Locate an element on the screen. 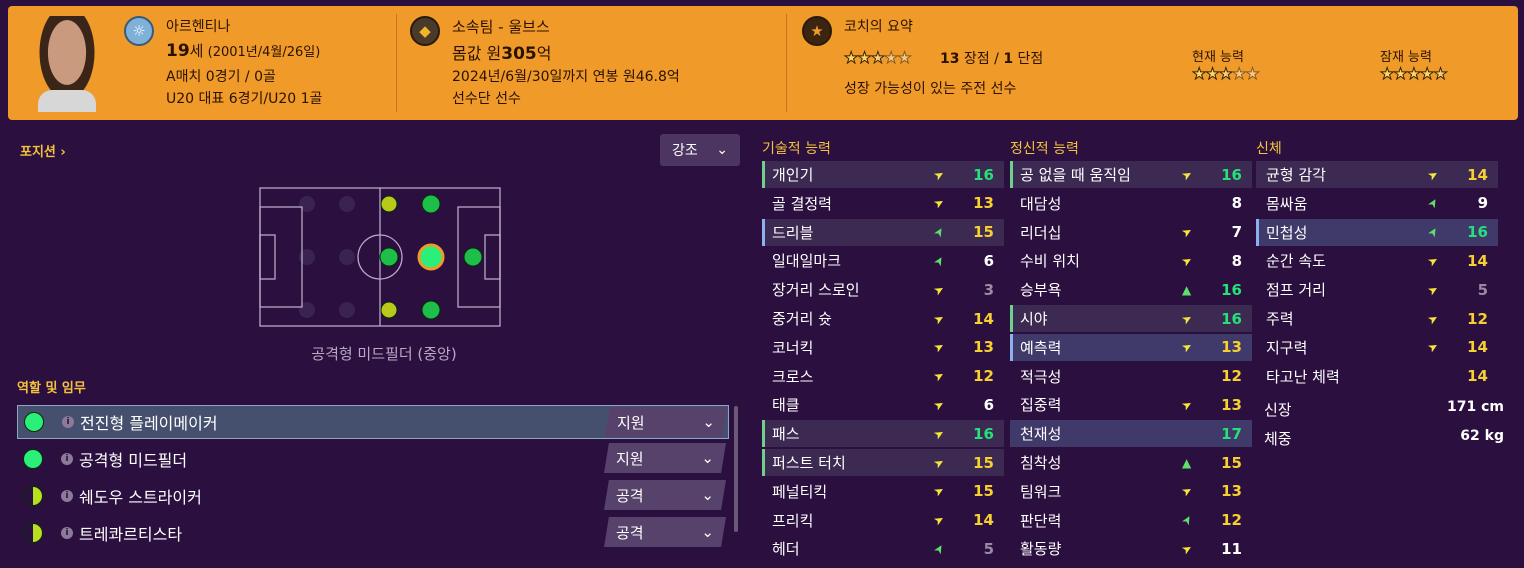 The height and width of the screenshot is (568, 1524). attribute-value: 16 is located at coordinates (983, 174).